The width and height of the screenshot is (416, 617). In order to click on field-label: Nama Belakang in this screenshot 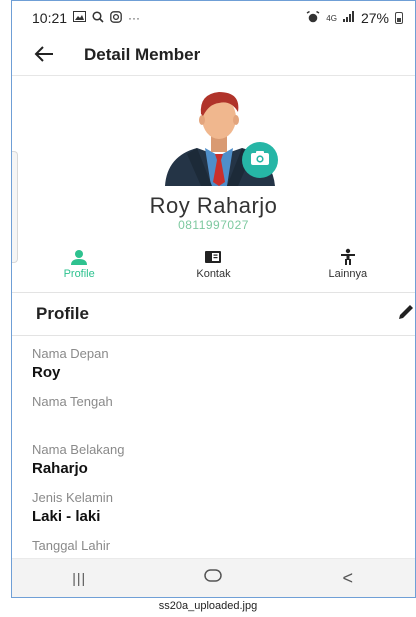, I will do `click(78, 449)`.